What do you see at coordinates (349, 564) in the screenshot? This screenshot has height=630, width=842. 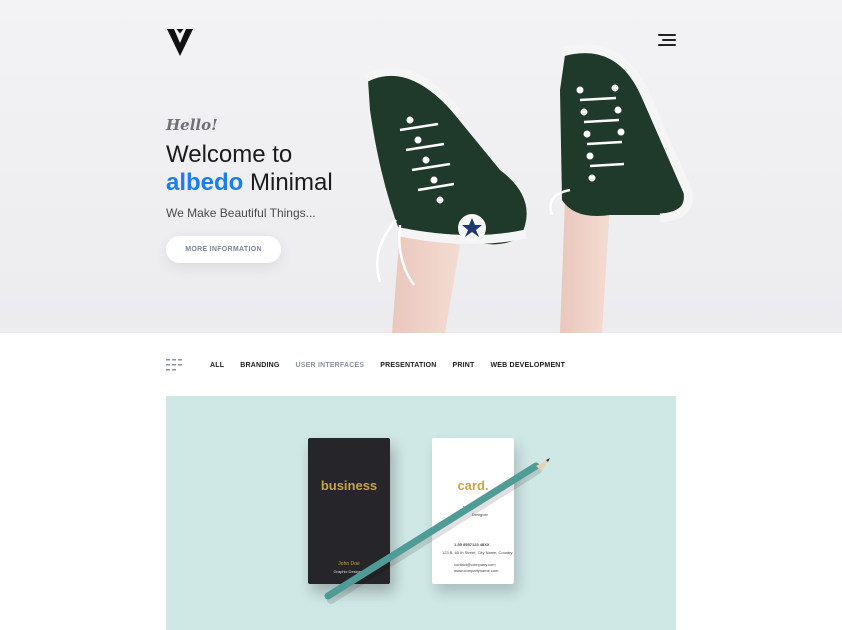 I see `card-dark-name: John Doe` at bounding box center [349, 564].